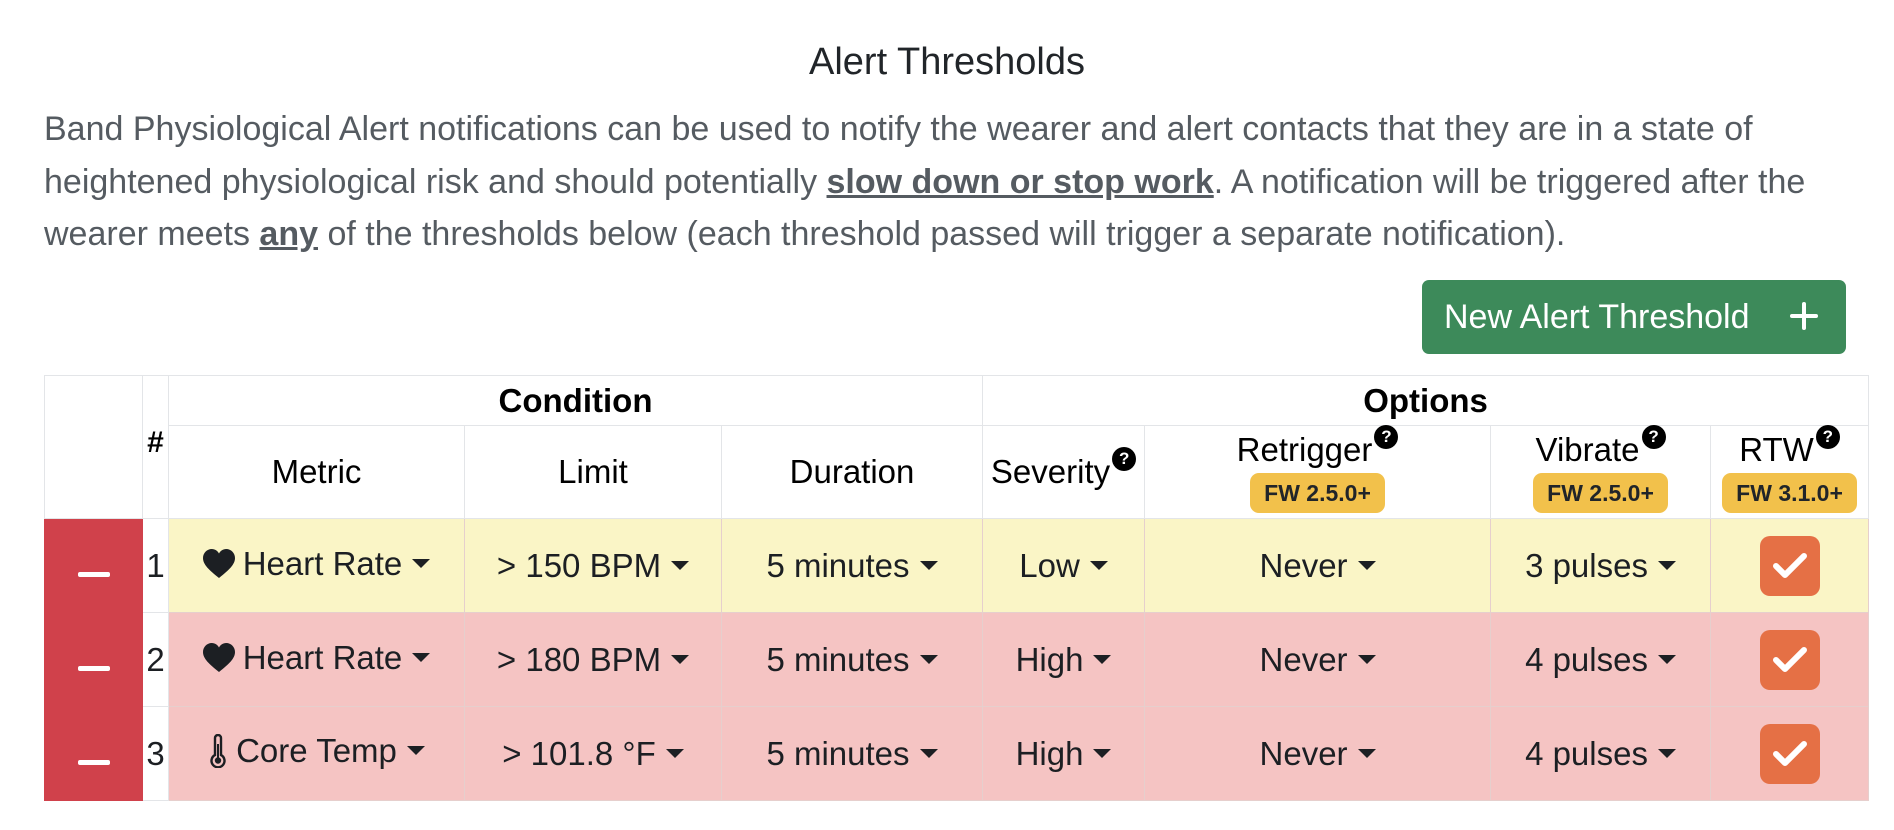  What do you see at coordinates (579, 565) in the screenshot?
I see `limit-value: > 150 BPM` at bounding box center [579, 565].